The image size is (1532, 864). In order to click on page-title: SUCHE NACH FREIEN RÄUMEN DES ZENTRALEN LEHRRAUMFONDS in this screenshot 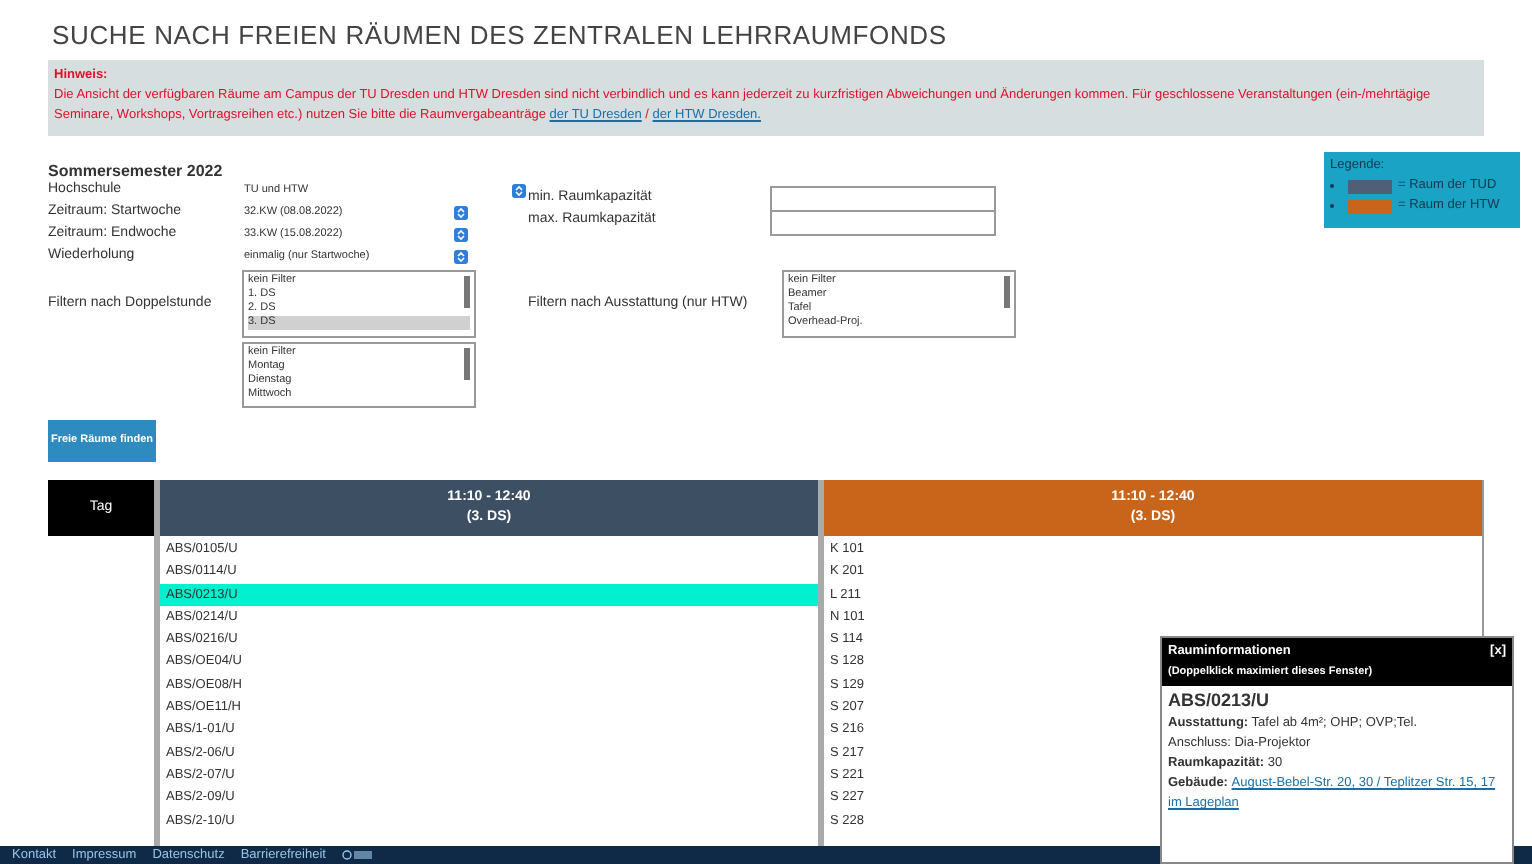, I will do `click(499, 36)`.